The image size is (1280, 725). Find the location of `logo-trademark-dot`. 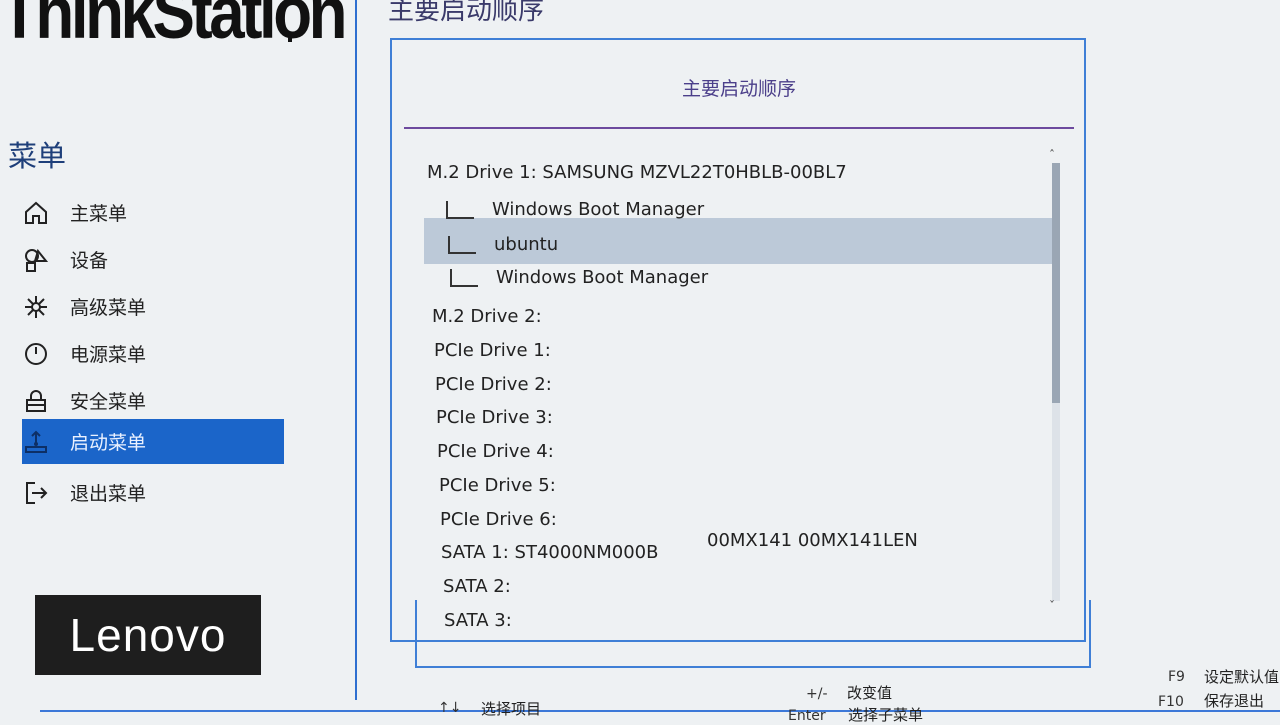

logo-trademark-dot is located at coordinates (290, 40).